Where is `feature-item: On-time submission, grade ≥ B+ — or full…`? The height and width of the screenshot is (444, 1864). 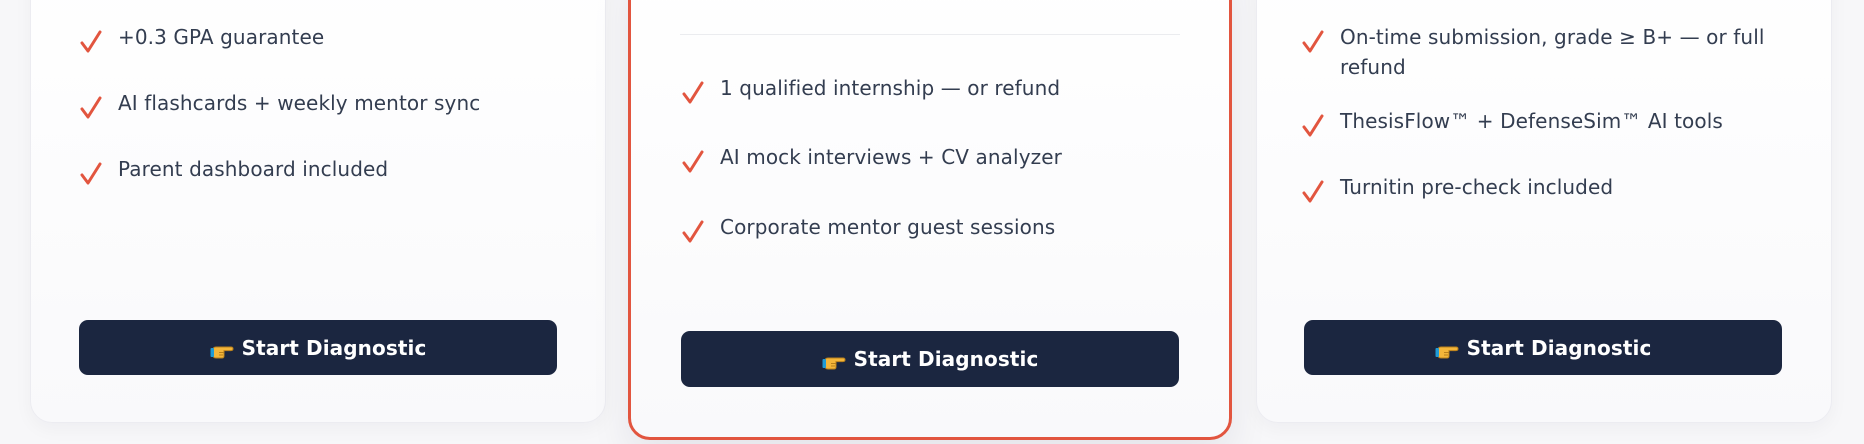 feature-item: On-time submission, grade ≥ B+ — or full… is located at coordinates (1535, 52).